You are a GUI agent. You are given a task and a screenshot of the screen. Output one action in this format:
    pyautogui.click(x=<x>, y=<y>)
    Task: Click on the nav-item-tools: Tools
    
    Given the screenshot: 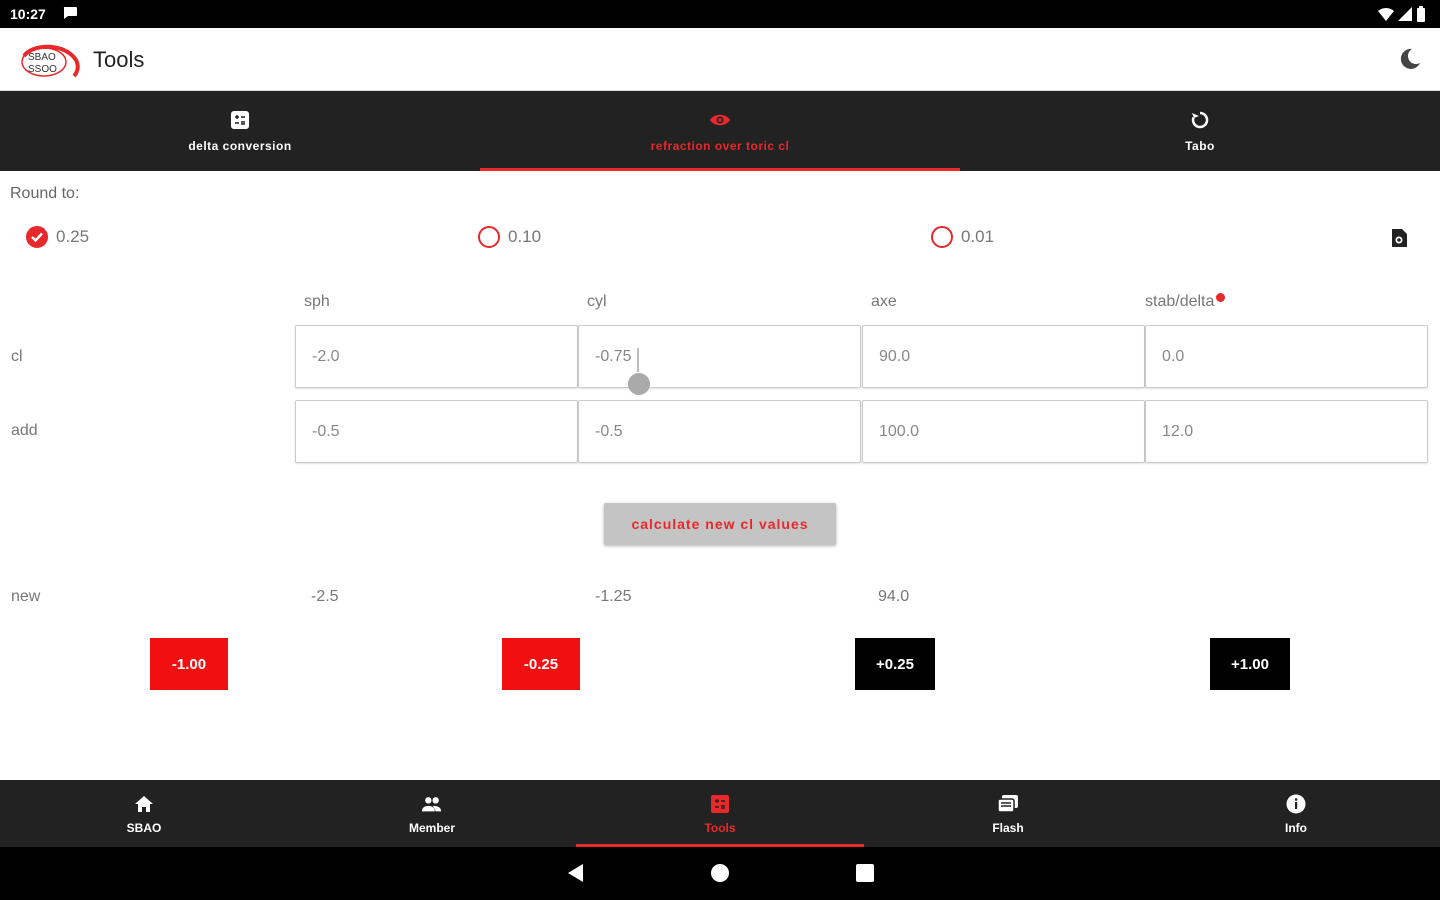 What is the action you would take?
    pyautogui.click(x=720, y=813)
    